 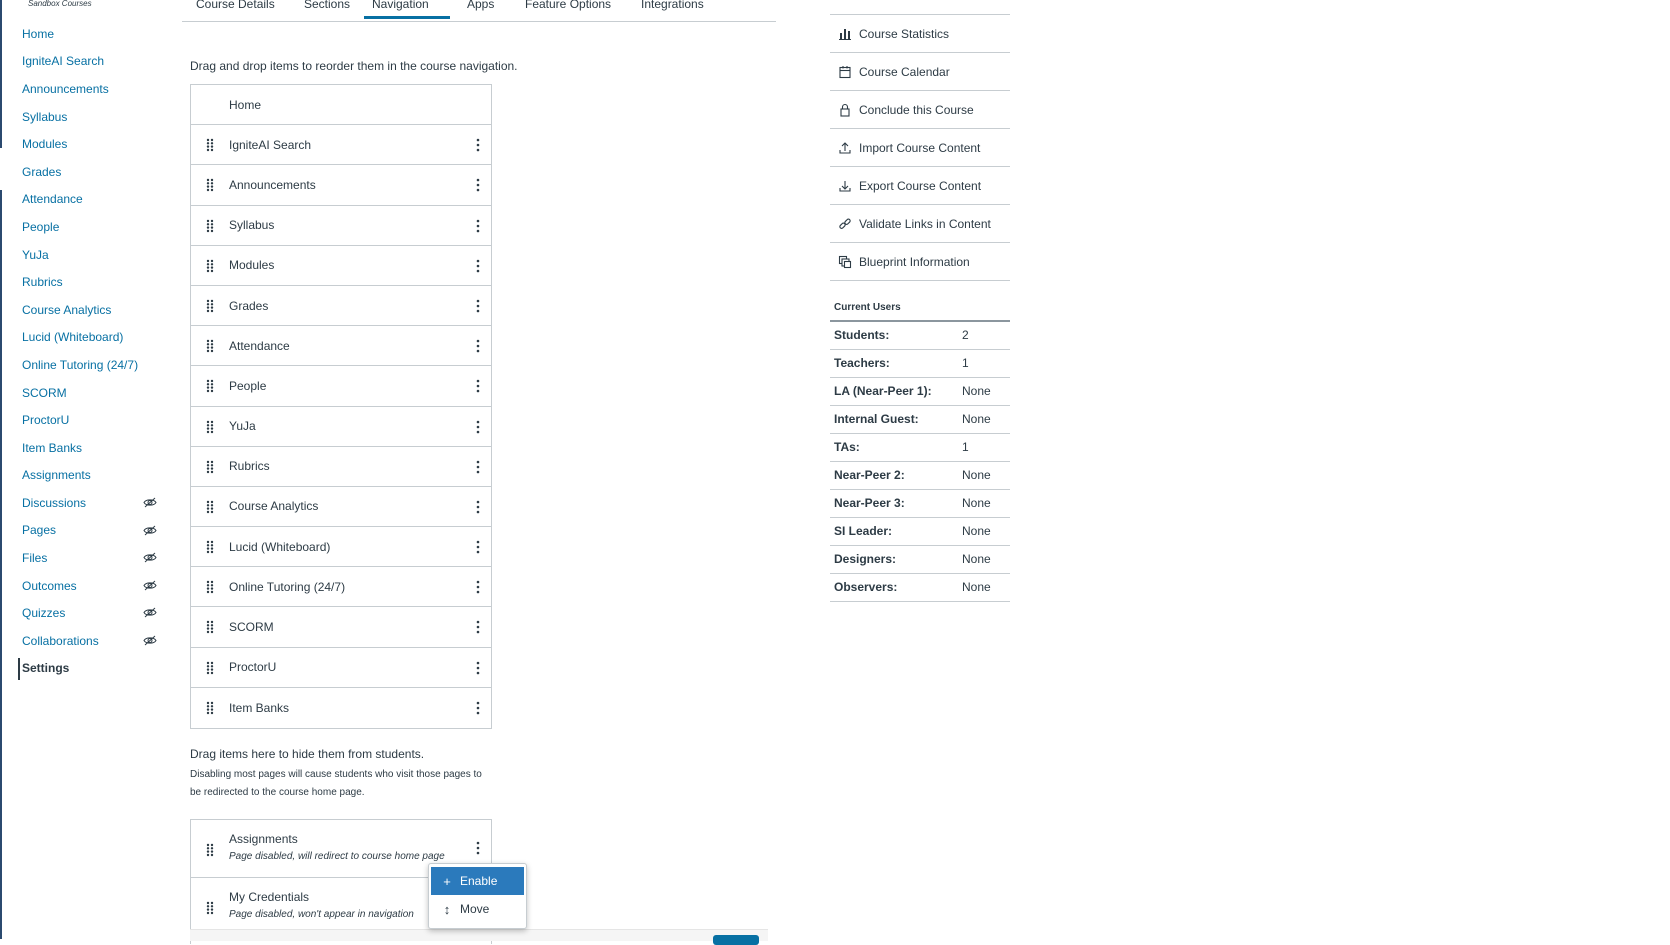 I want to click on course-nav-announcements: Announcements, so click(x=89, y=89).